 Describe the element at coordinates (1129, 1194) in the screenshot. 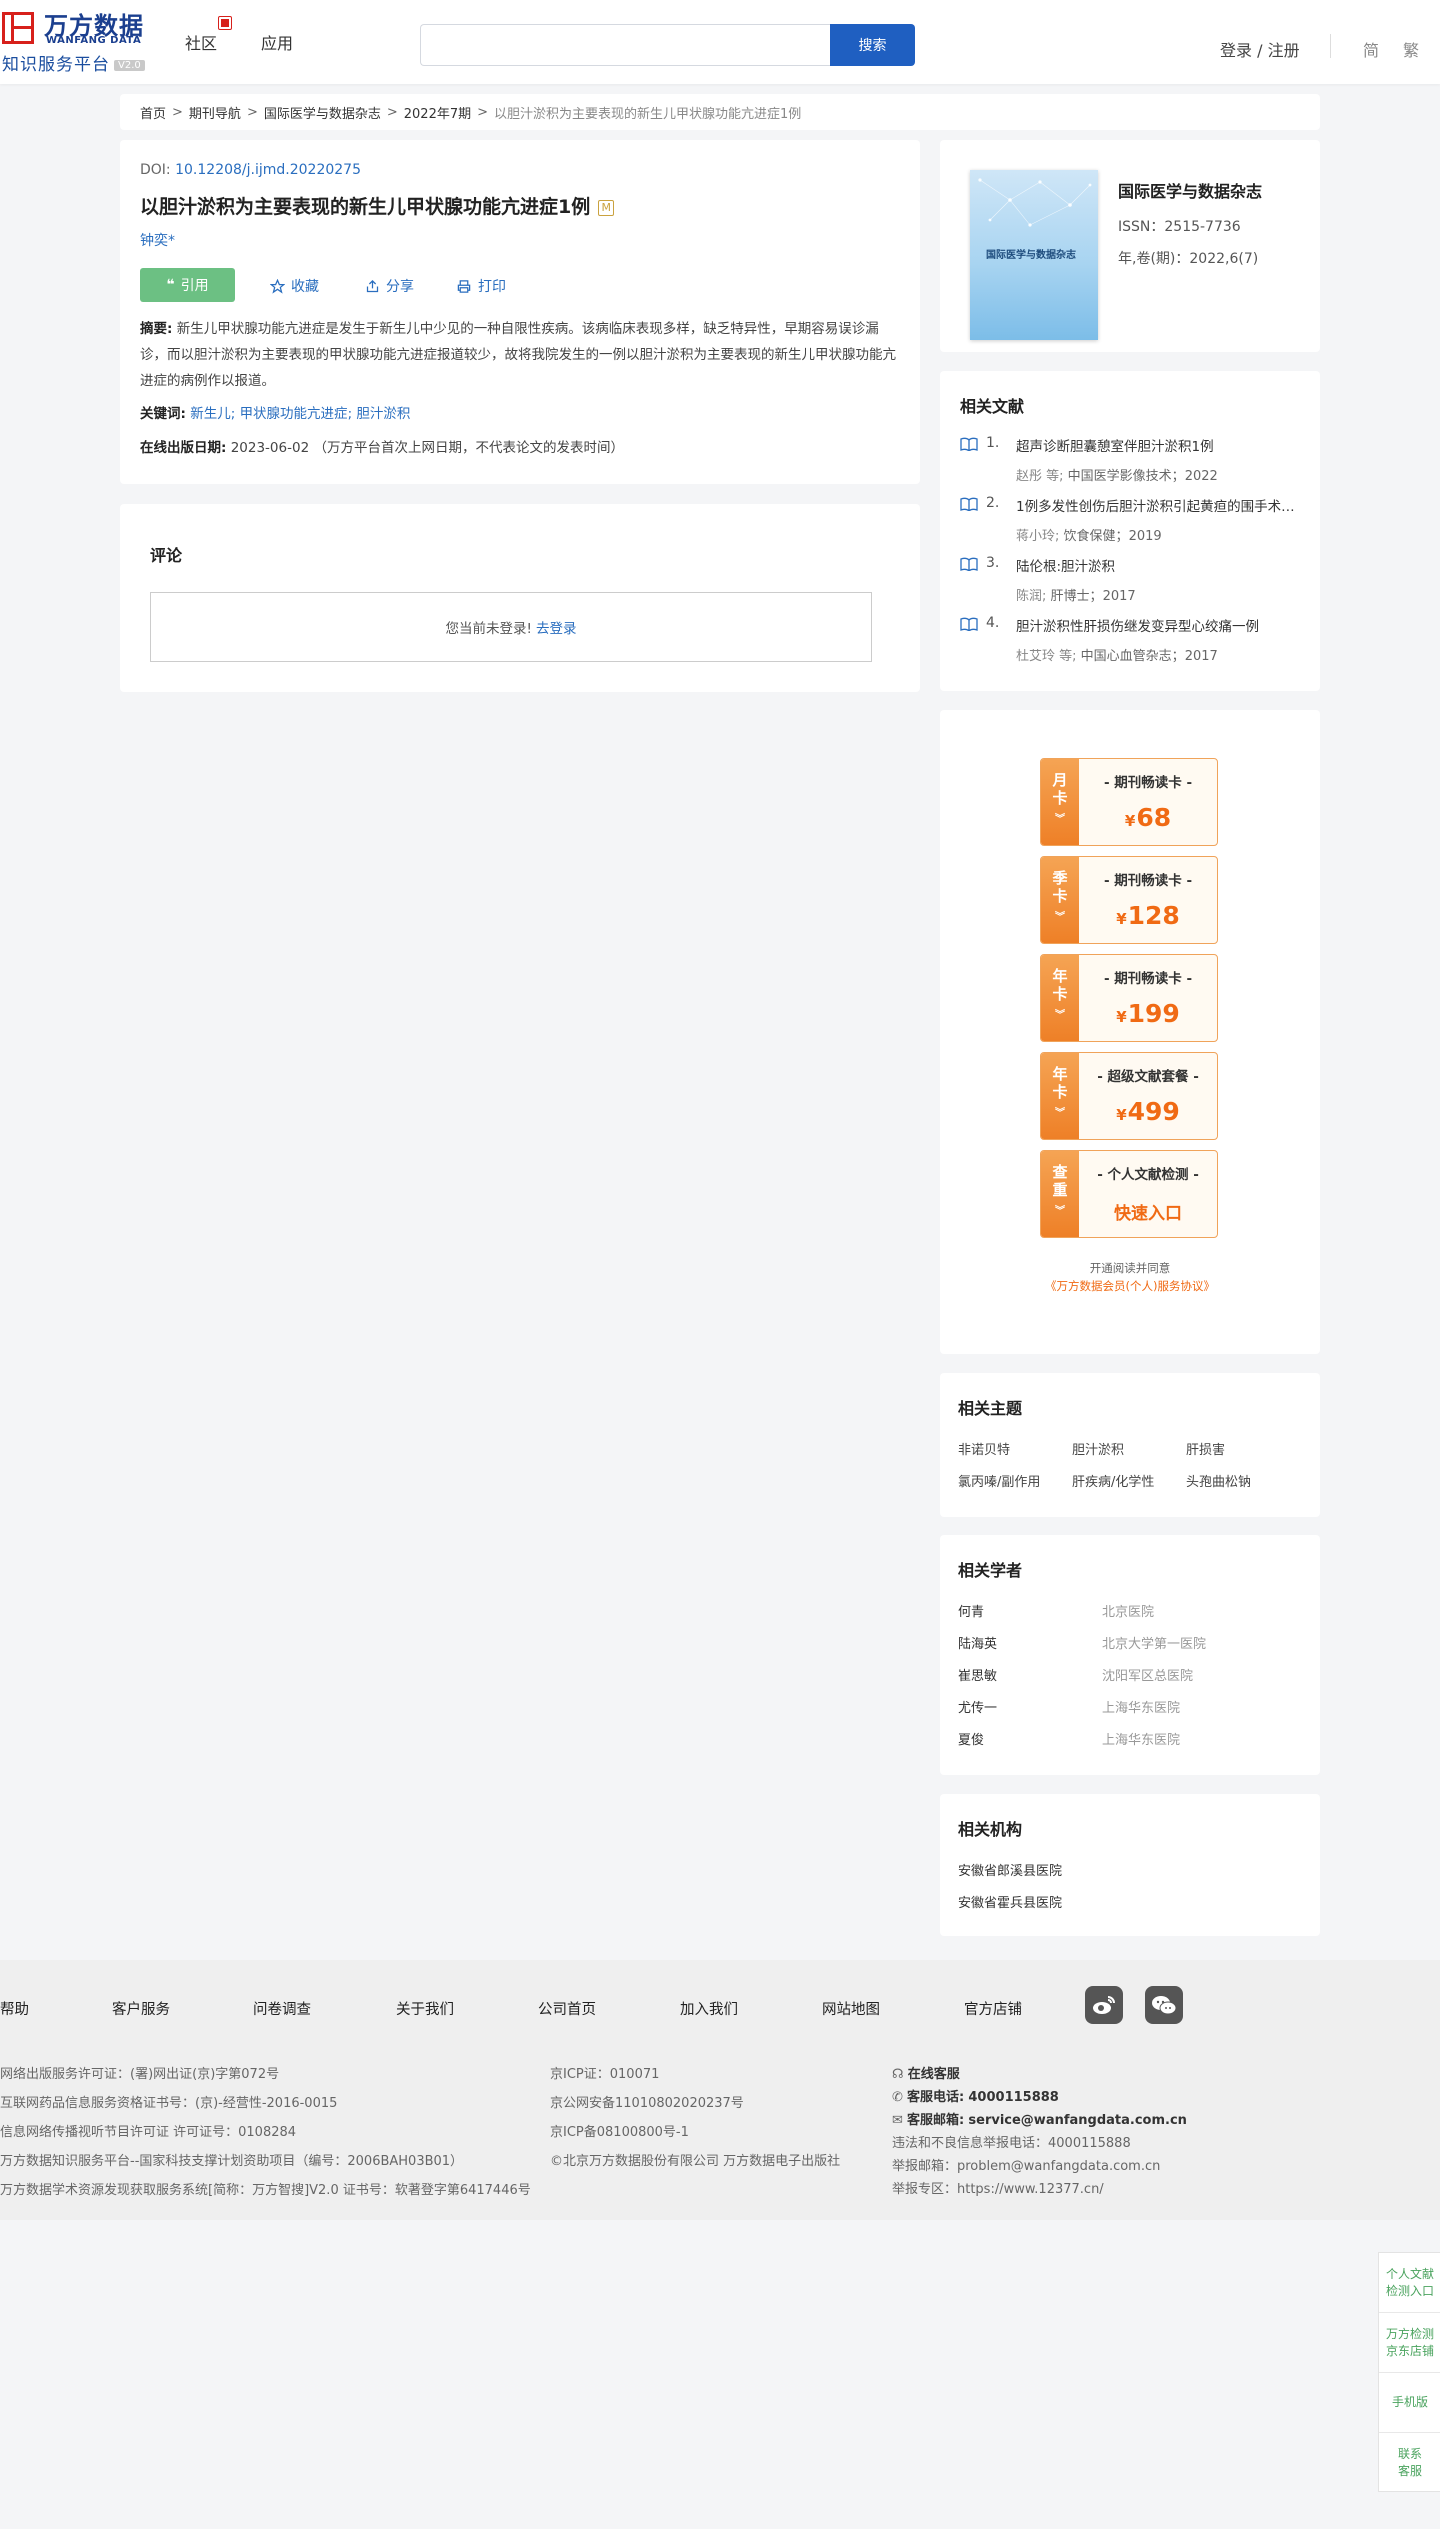

I see `promo-plagiarism-check-card: 查重 ︾ - 个人文献检测 - 快速入口` at that location.